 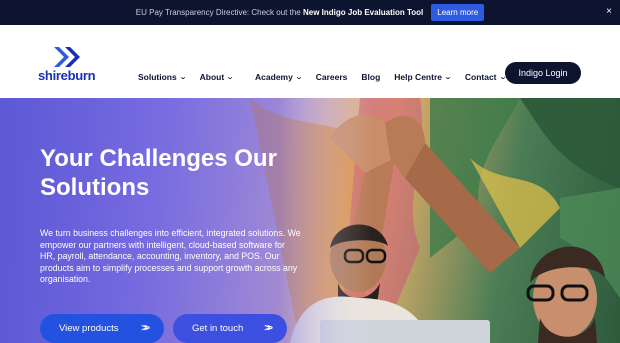 What do you see at coordinates (67, 57) in the screenshot?
I see `logo-chevrons-icon` at bounding box center [67, 57].